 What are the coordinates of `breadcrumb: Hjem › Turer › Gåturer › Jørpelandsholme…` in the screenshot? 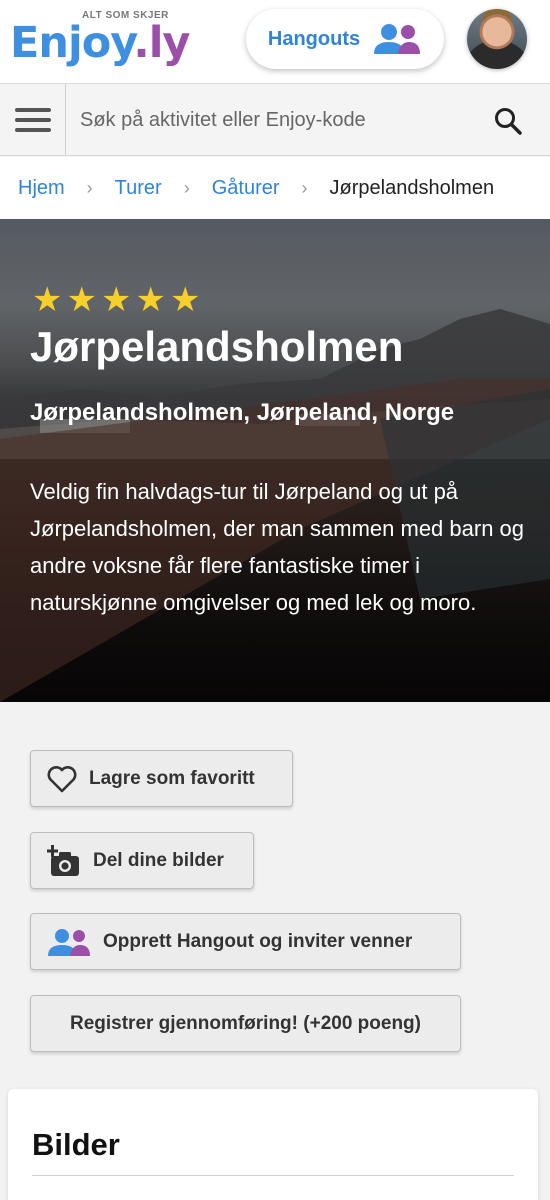 It's located at (275, 188).